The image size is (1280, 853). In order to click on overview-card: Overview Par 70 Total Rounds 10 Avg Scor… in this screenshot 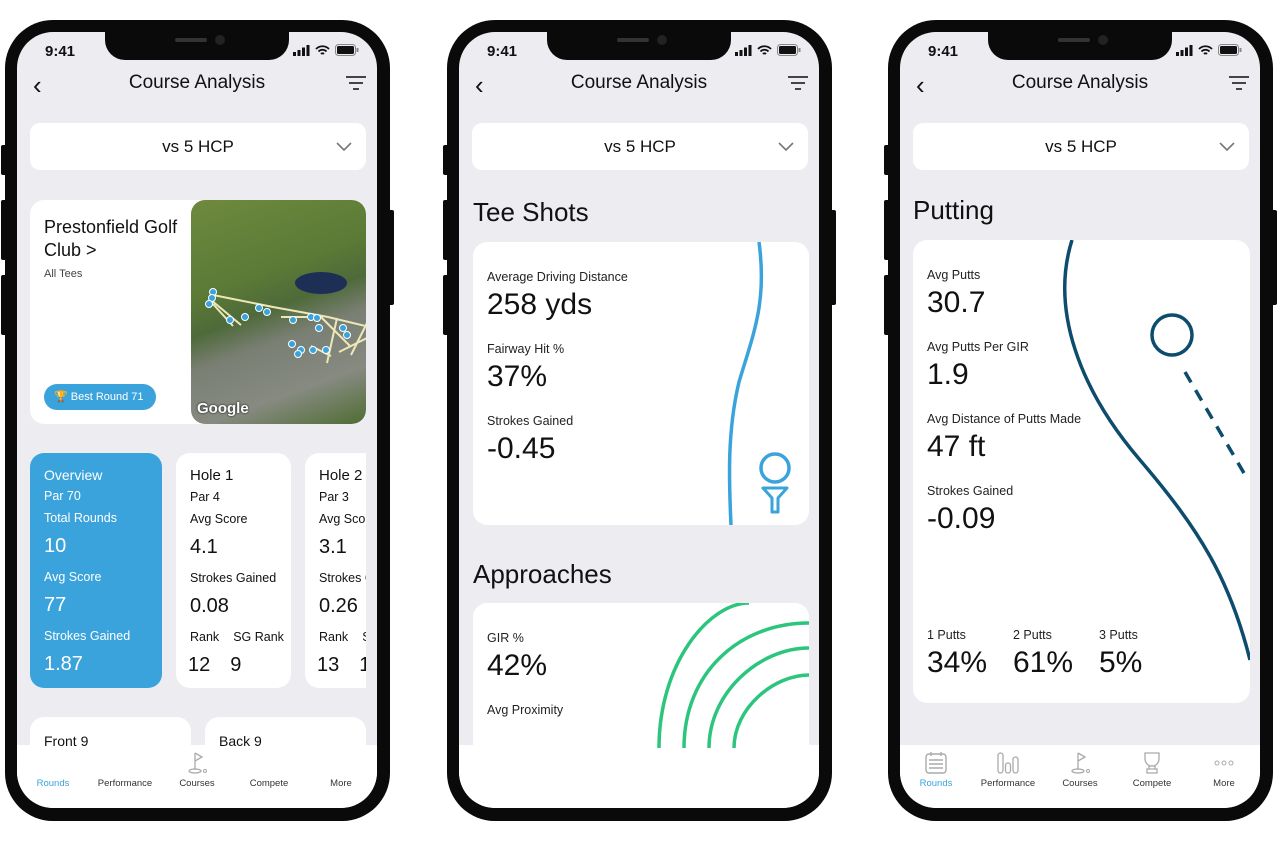, I will do `click(96, 570)`.